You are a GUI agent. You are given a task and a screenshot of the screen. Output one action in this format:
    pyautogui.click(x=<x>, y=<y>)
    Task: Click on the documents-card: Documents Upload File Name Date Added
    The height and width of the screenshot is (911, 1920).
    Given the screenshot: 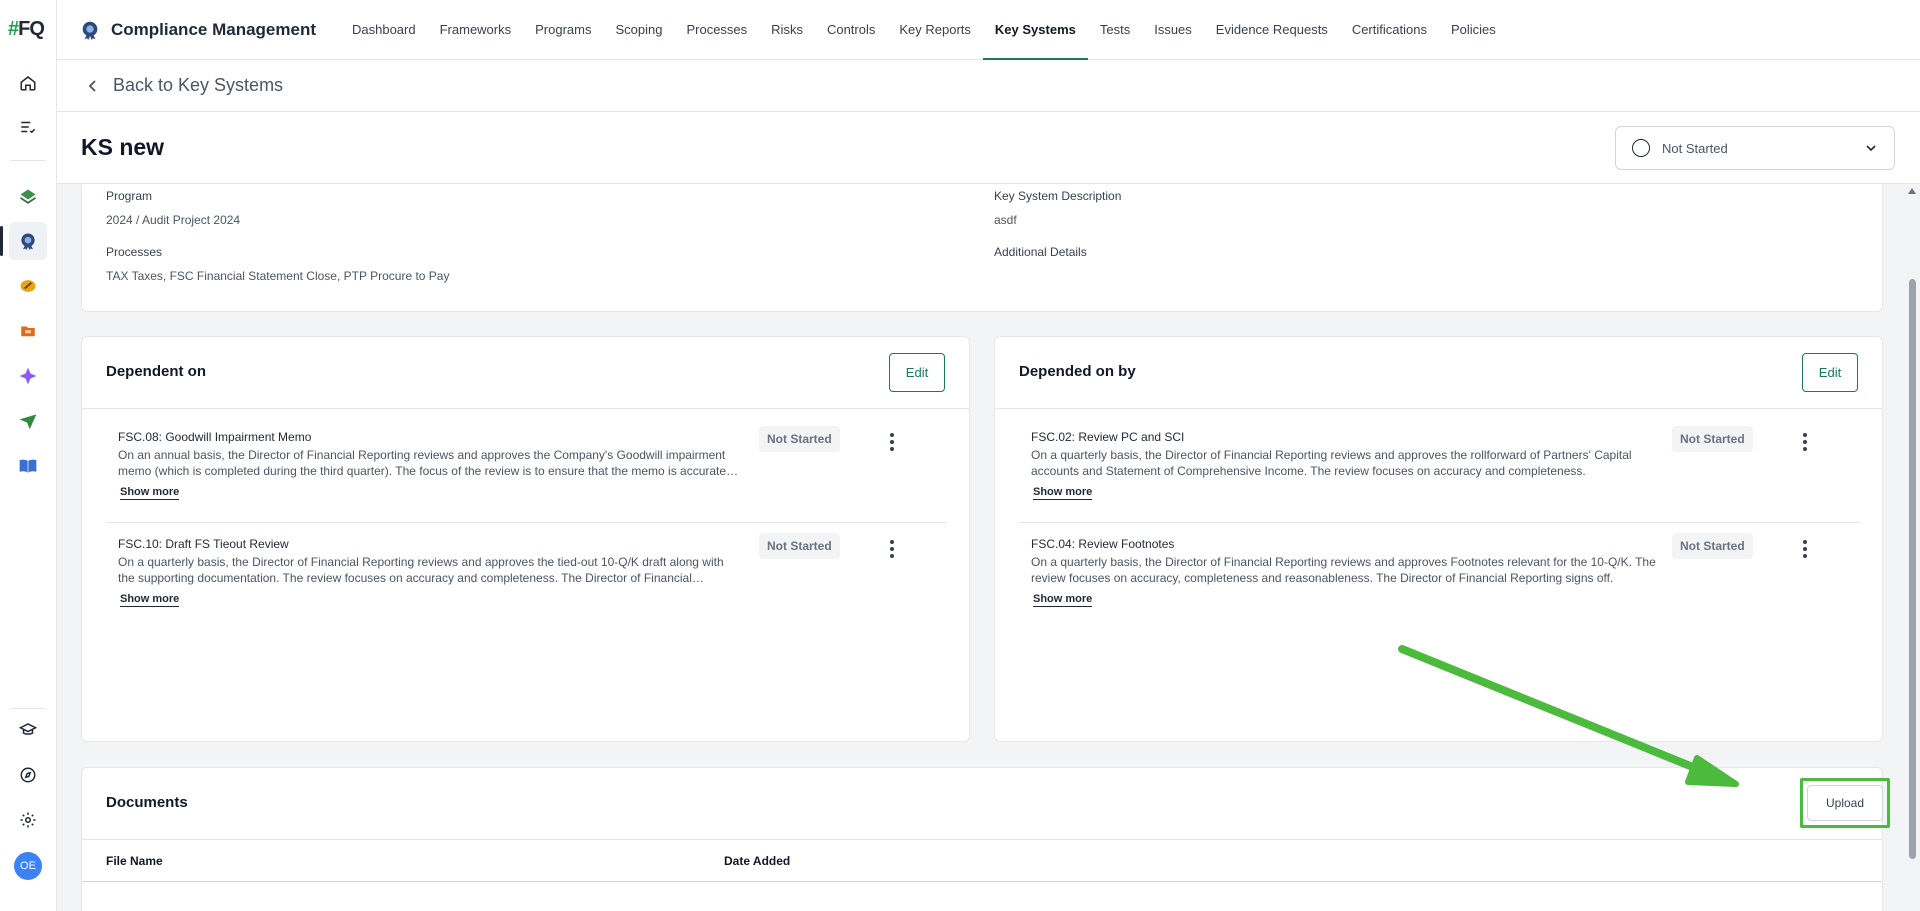 What is the action you would take?
    pyautogui.click(x=985, y=839)
    